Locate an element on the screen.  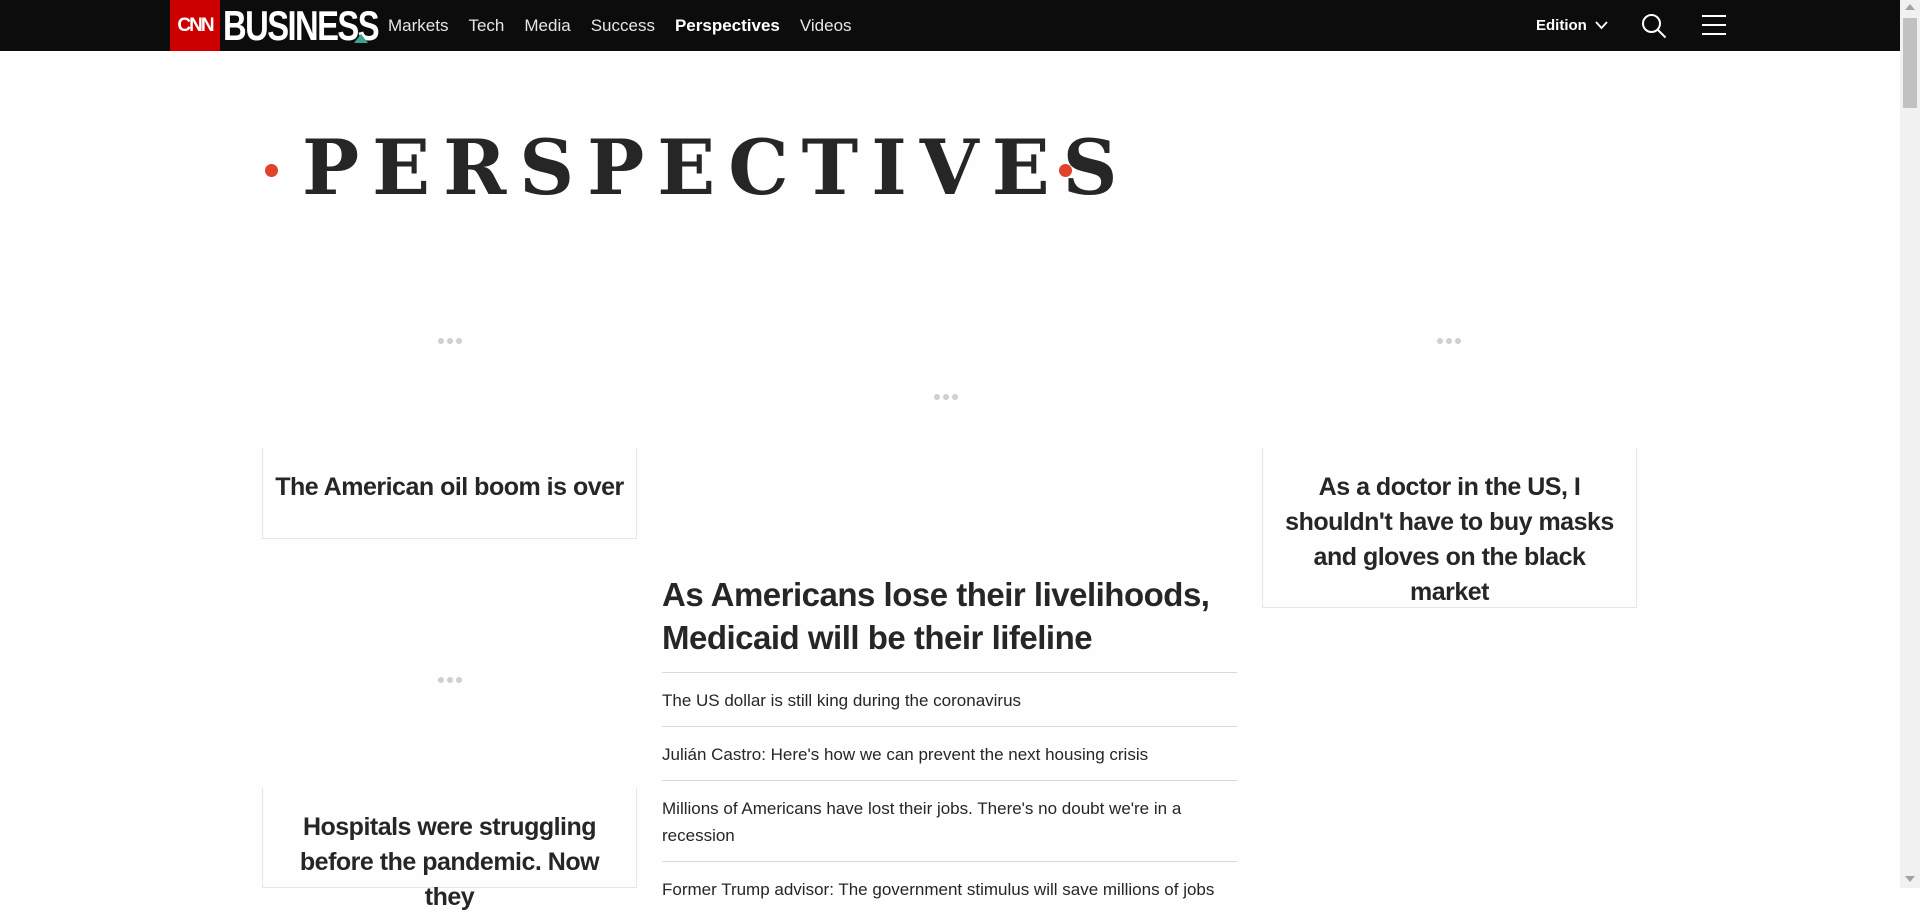
brand-triangle-icon is located at coordinates (361, 38).